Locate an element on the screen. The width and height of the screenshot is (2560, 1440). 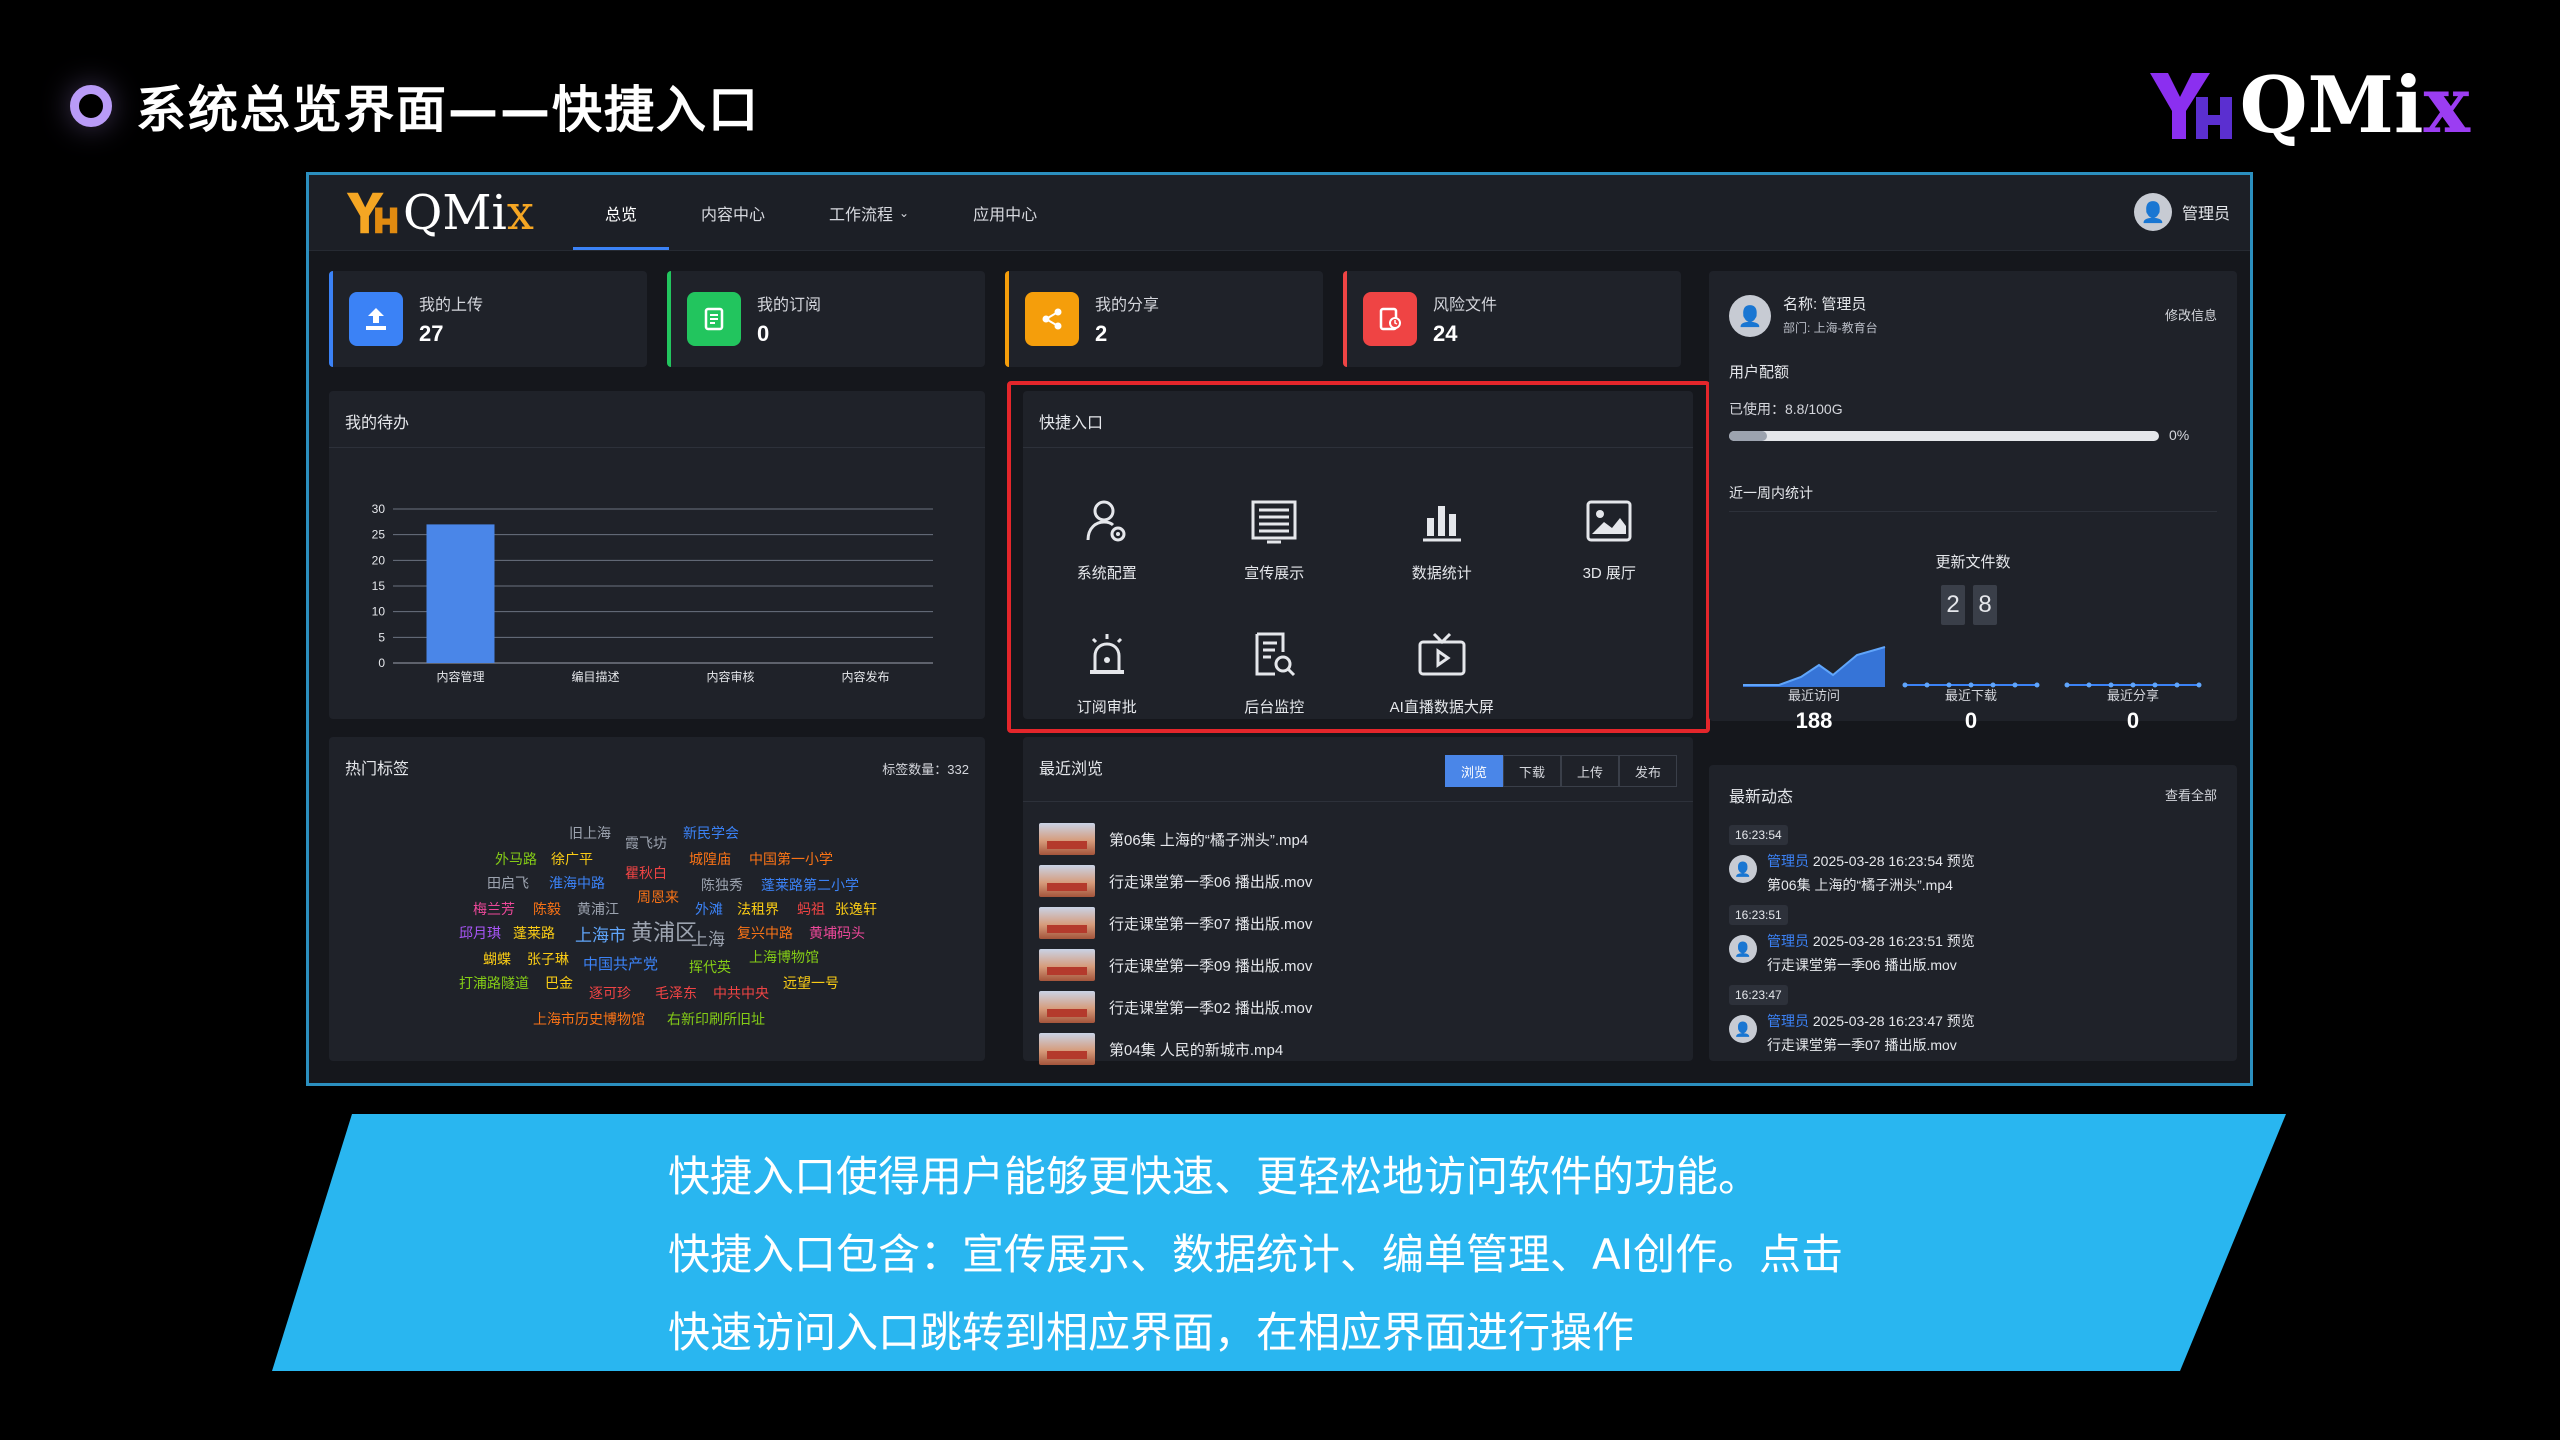
stat-card-shares: 我的分享 2 is located at coordinates (1164, 319).